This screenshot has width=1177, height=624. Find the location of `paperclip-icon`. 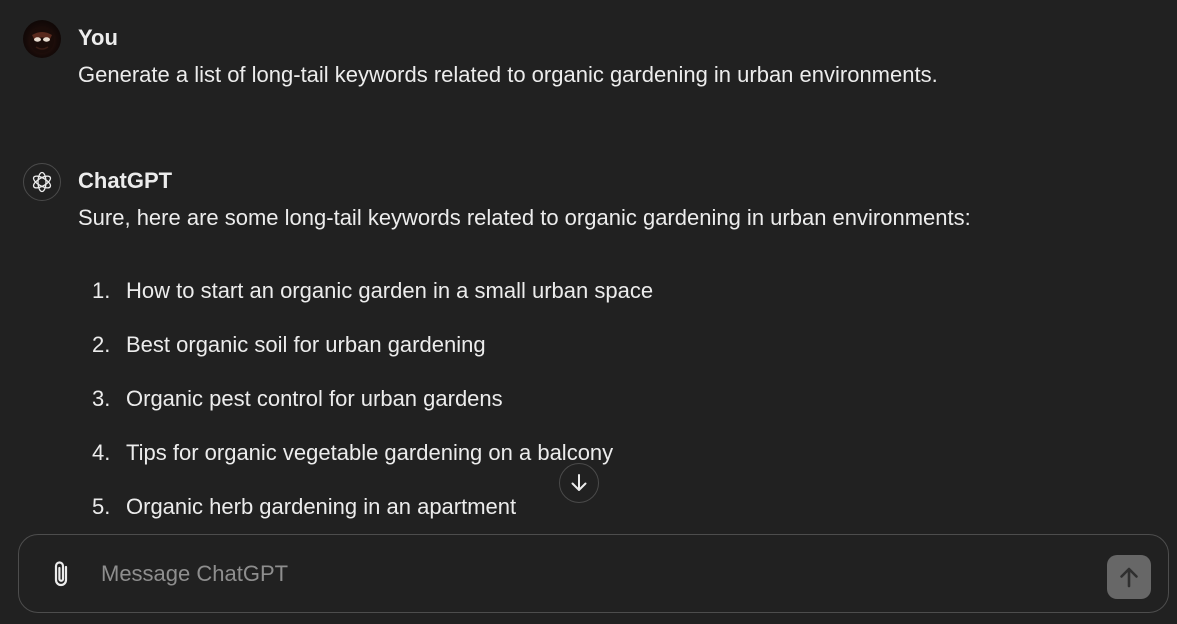

paperclip-icon is located at coordinates (61, 574).